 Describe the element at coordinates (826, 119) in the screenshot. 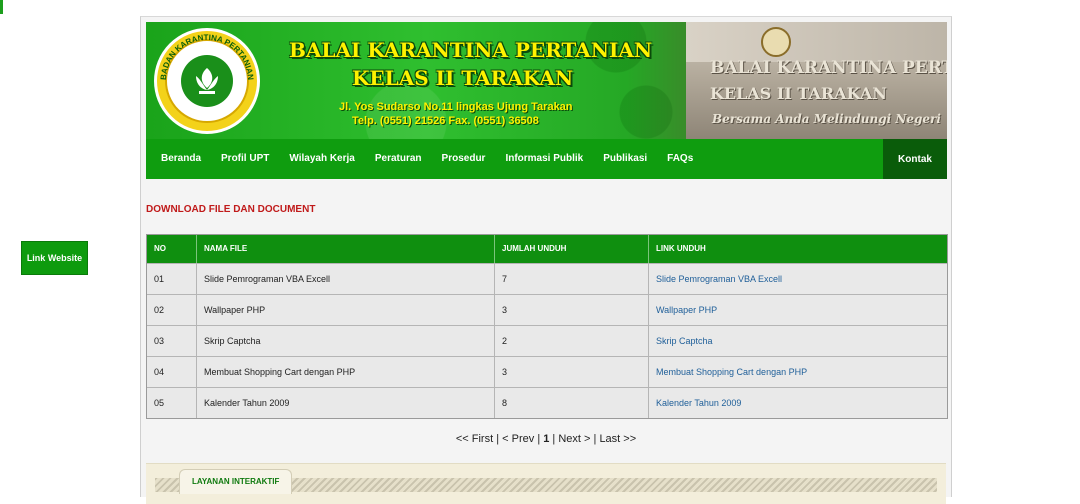

I see `photo-sign-line3: Bersama Anda Melindungi Negeri` at that location.